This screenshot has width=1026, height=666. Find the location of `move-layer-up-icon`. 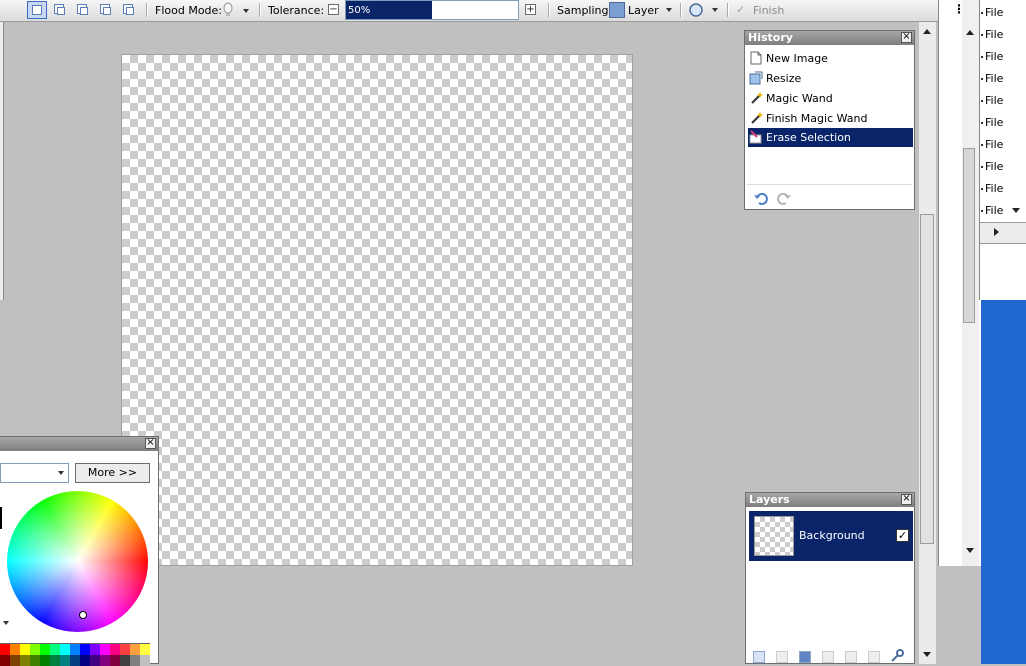

move-layer-up-icon is located at coordinates (851, 657).